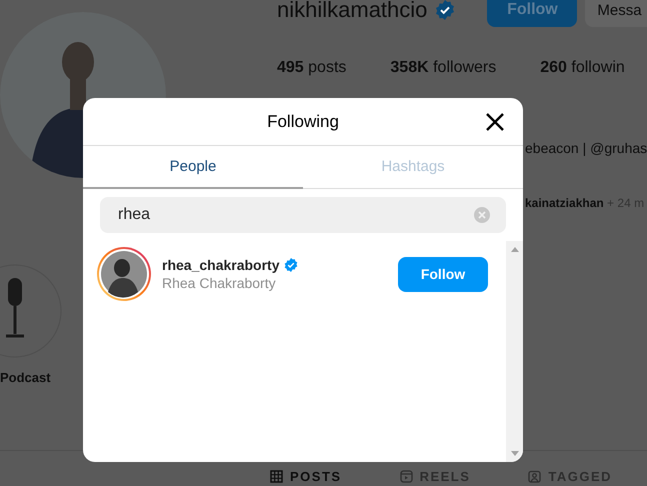 Image resolution: width=647 pixels, height=486 pixels. I want to click on tagged-icon, so click(535, 476).